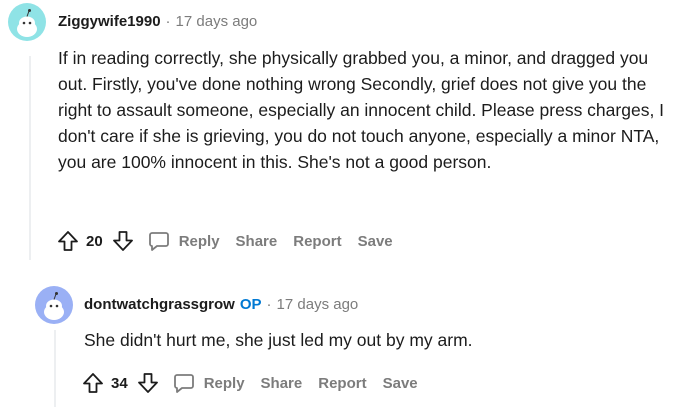 Image resolution: width=700 pixels, height=407 pixels. I want to click on username: dontwatchgrassgrow, so click(159, 304).